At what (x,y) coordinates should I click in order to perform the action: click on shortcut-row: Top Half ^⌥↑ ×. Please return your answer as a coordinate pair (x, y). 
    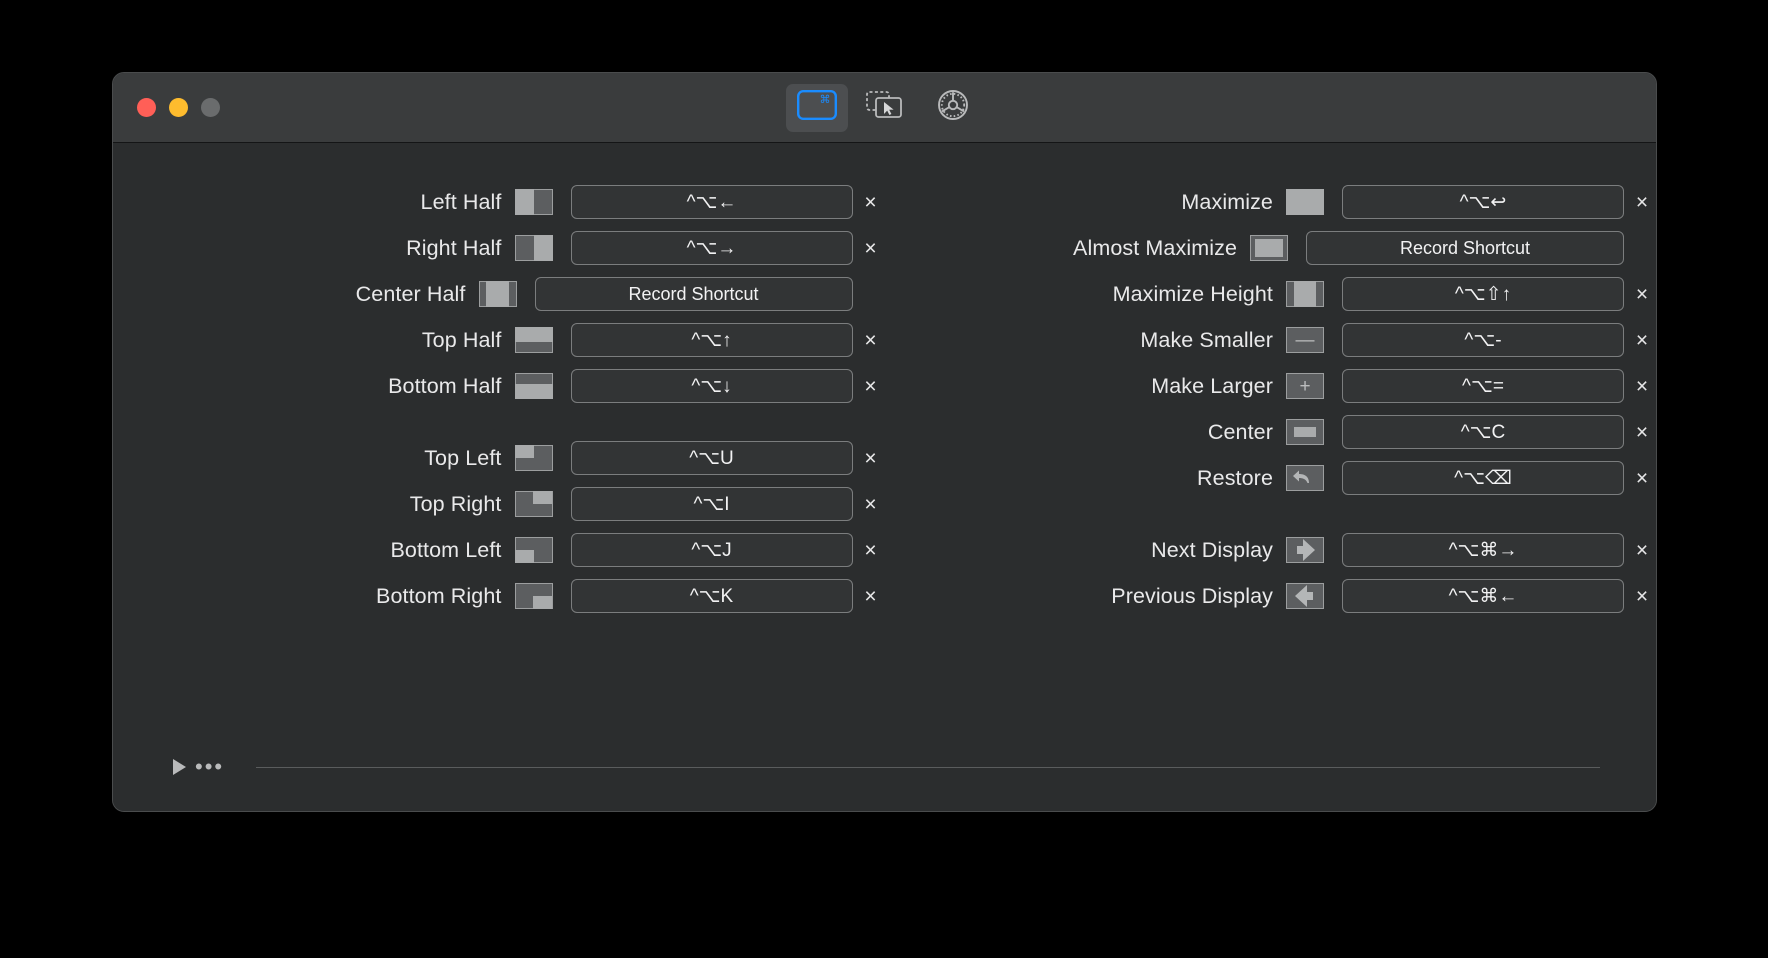
    Looking at the image, I should click on (499, 340).